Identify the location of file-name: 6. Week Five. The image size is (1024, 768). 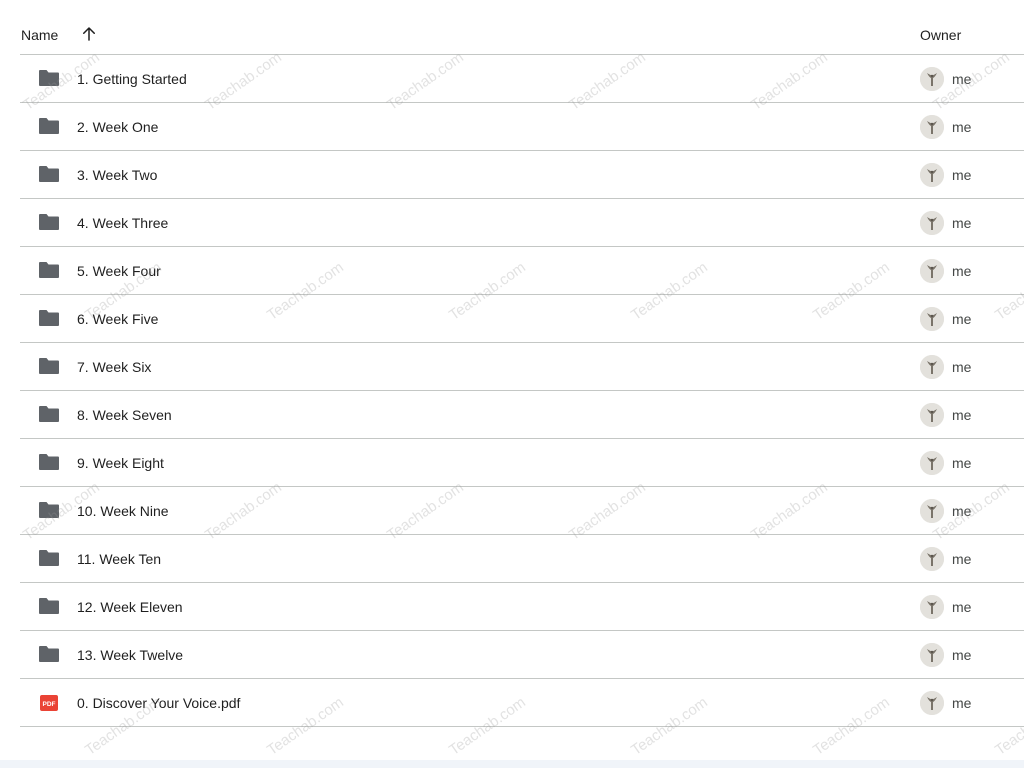
(118, 319).